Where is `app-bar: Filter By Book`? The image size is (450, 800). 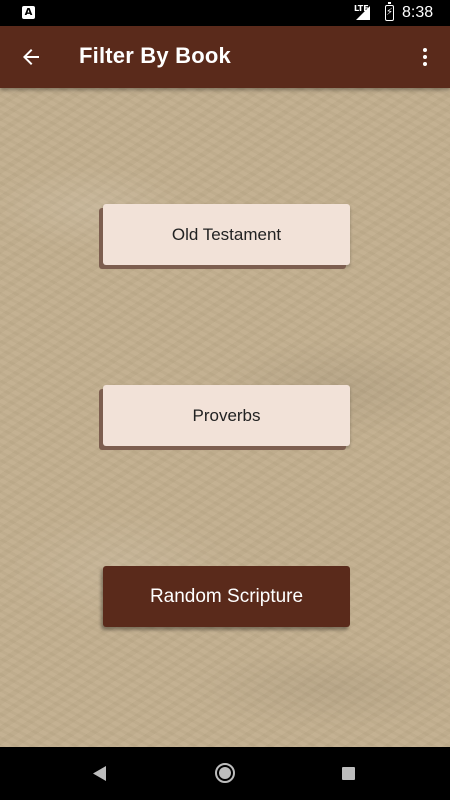
app-bar: Filter By Book is located at coordinates (225, 57).